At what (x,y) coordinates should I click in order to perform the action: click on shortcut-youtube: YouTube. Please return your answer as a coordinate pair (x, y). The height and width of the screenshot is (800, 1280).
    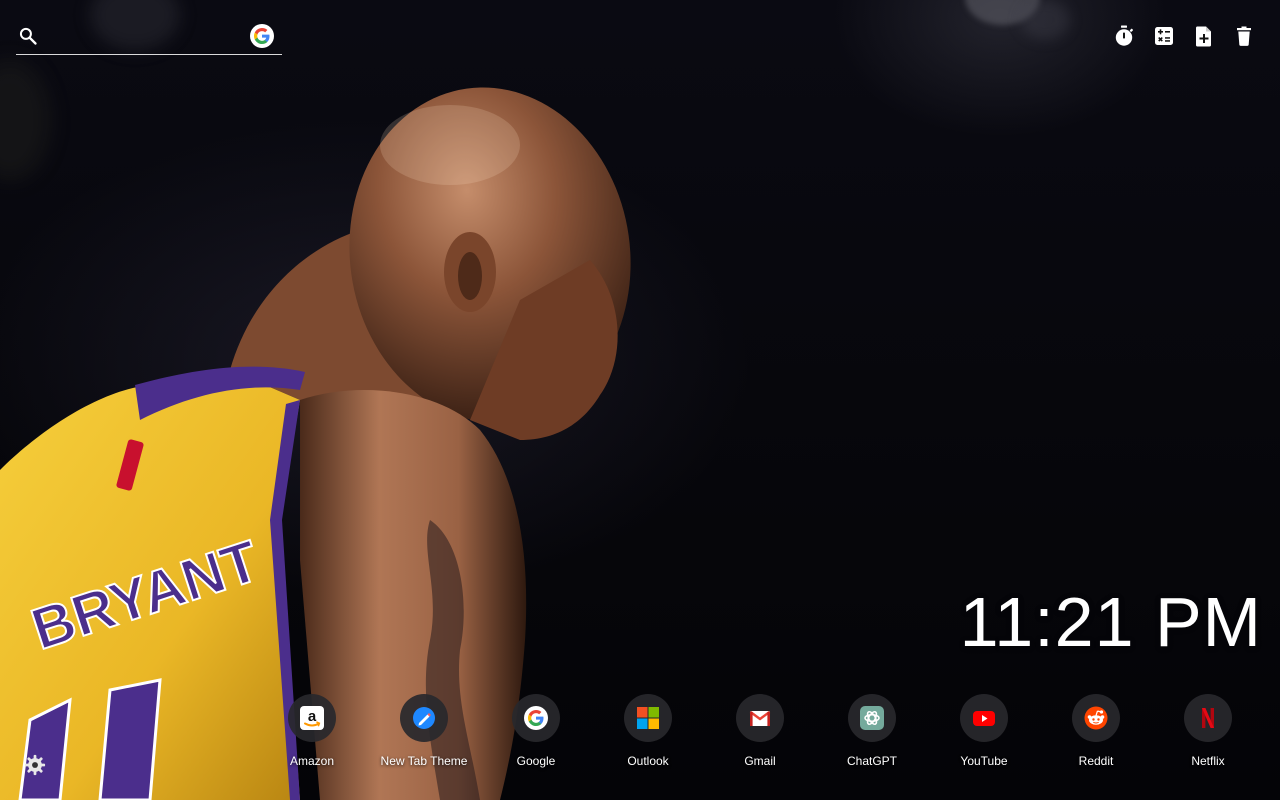
    Looking at the image, I should click on (984, 733).